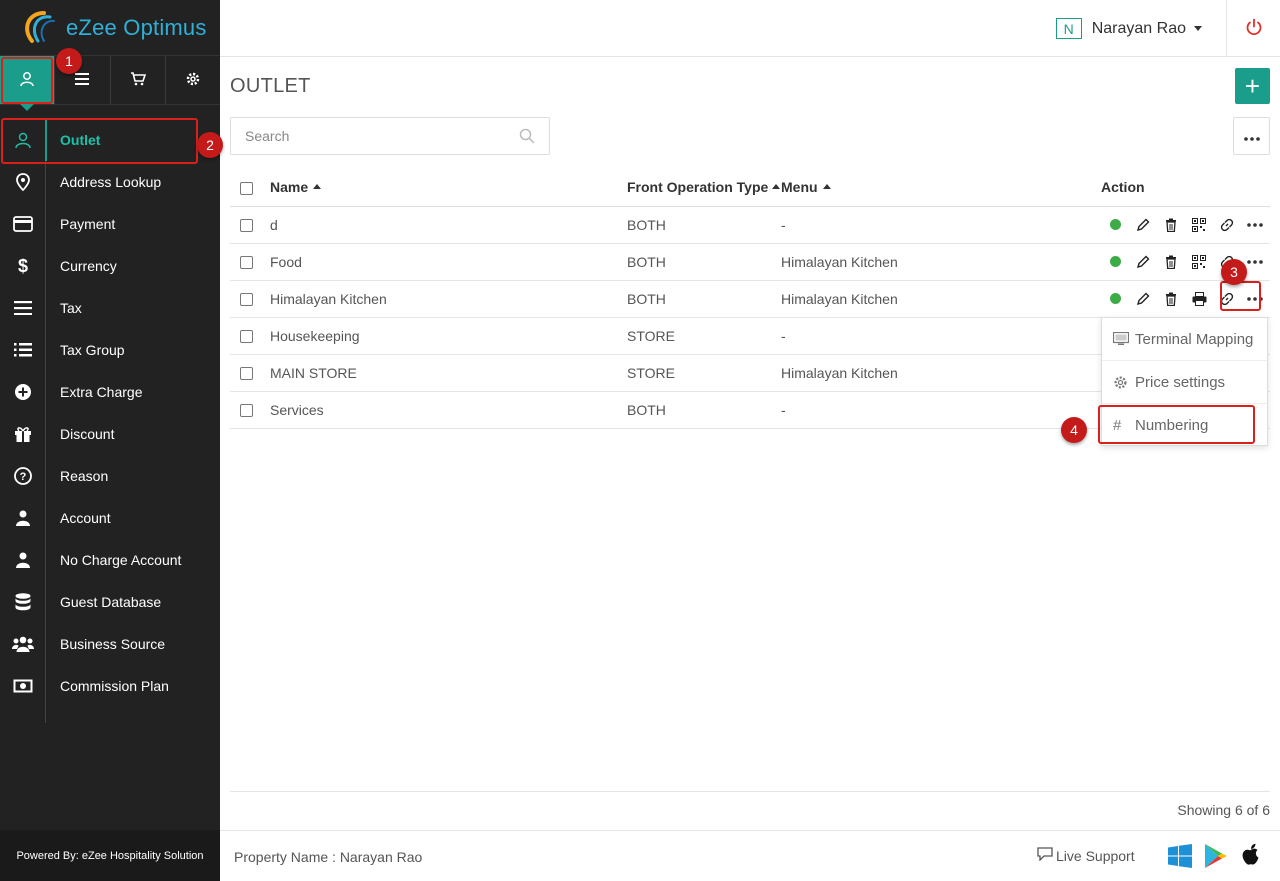  Describe the element at coordinates (23, 518) in the screenshot. I see `person-icon` at that location.